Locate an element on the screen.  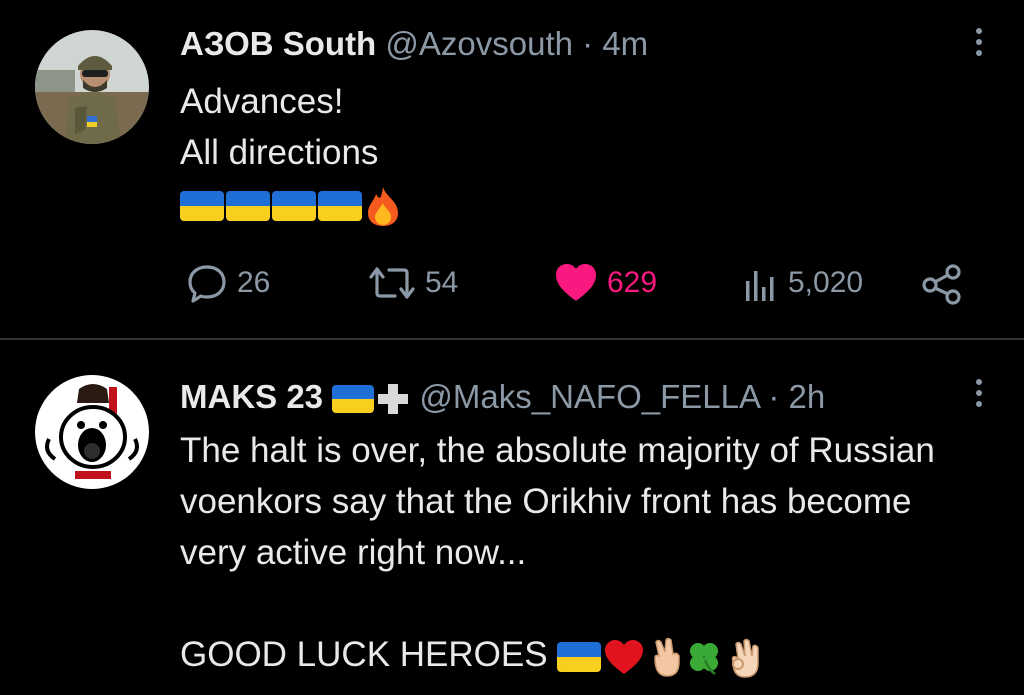
fire-icon is located at coordinates (383, 206).